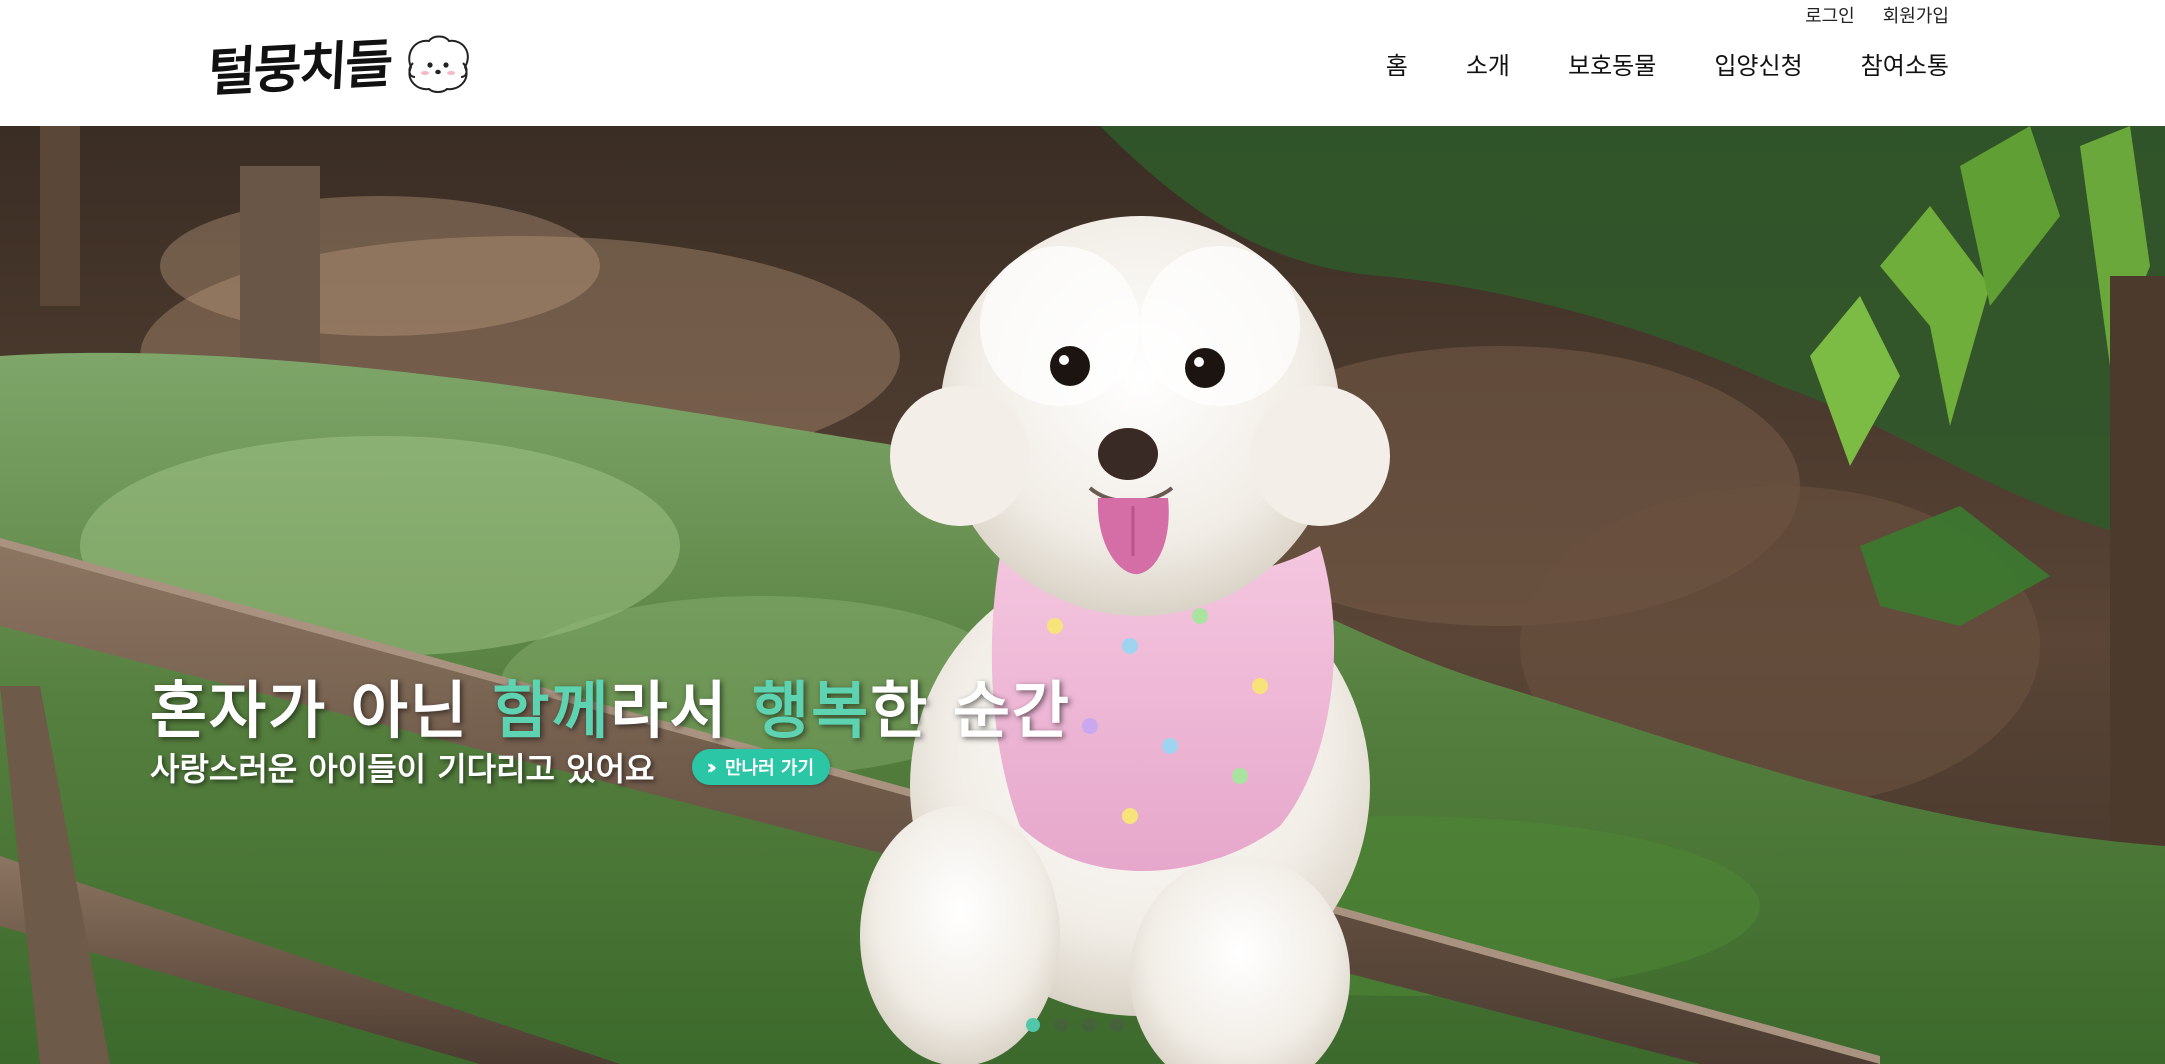 Image resolution: width=2165 pixels, height=1064 pixels. What do you see at coordinates (439, 64) in the screenshot?
I see `dog-logo-icon` at bounding box center [439, 64].